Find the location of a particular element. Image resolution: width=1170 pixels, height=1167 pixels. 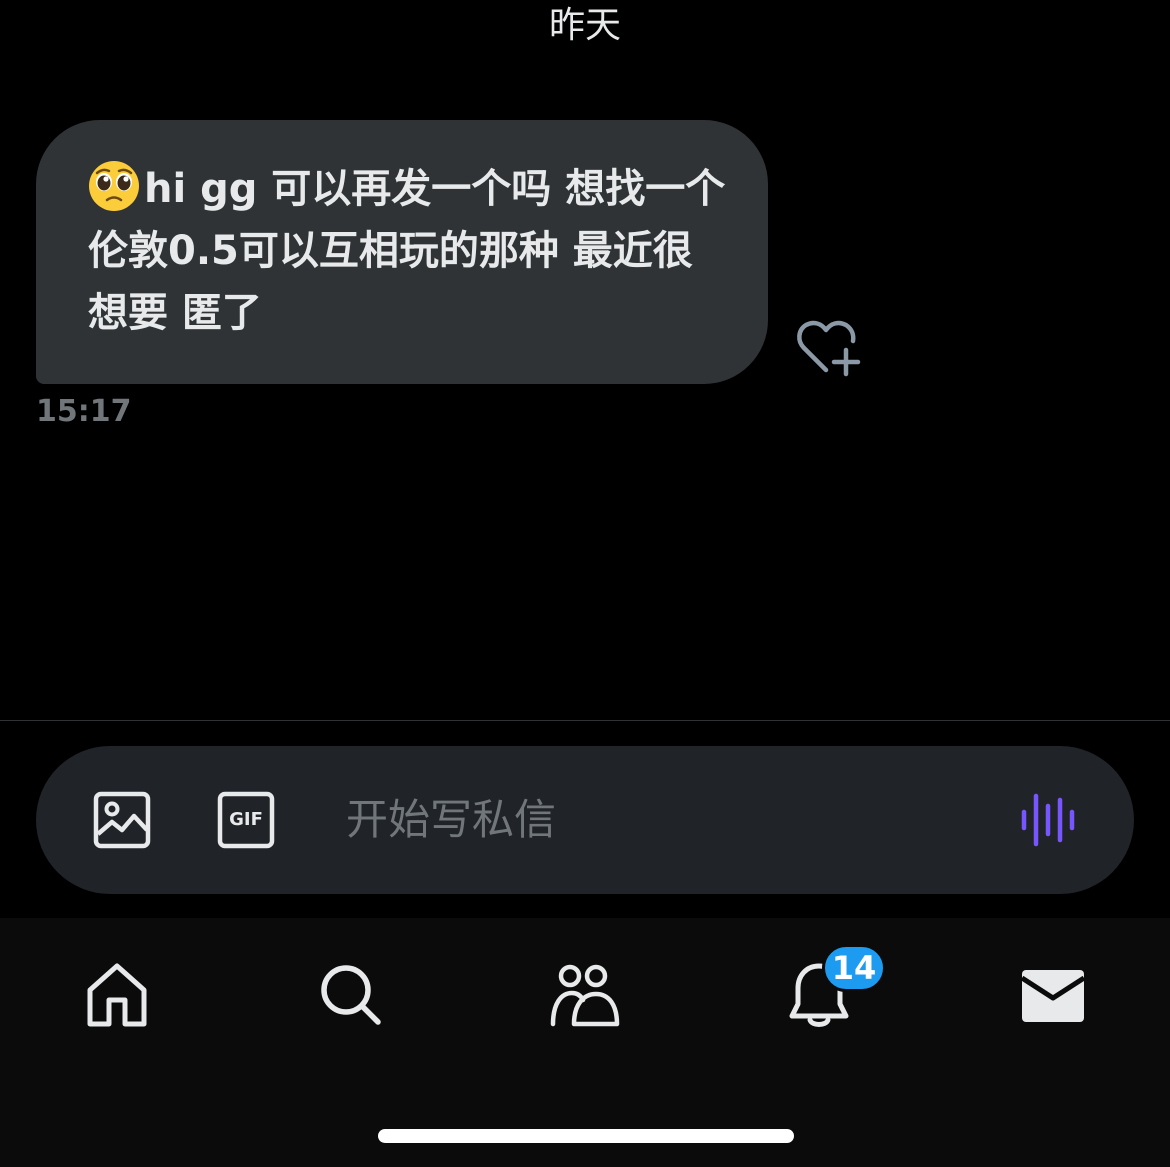

message-composer: GIF 开始写私信 is located at coordinates (585, 820).